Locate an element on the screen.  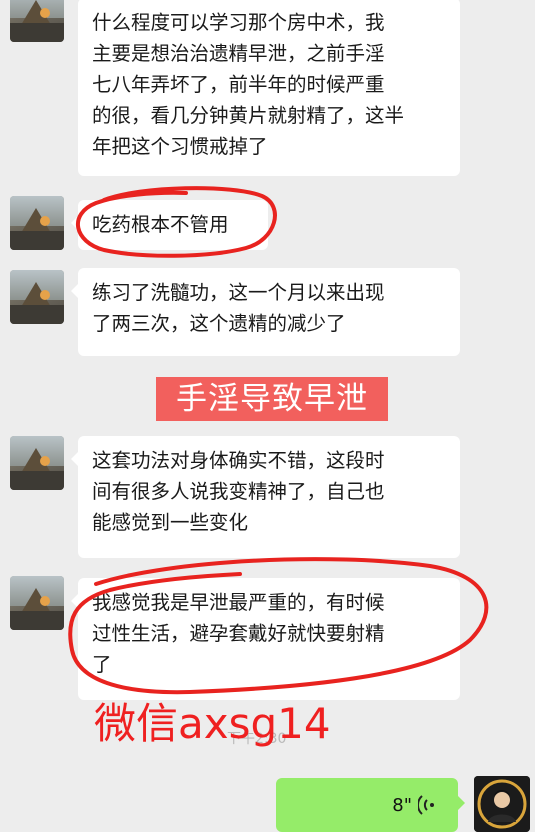
message-bubble: 练习了洗髓功，这一个月以来出现 了两三次，这个遗精的减少了 is located at coordinates (265, 312).